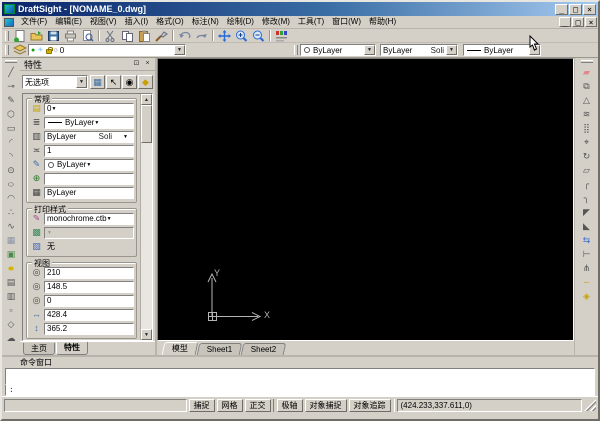  I want to click on polar-toggle: 极轴, so click(289, 405).